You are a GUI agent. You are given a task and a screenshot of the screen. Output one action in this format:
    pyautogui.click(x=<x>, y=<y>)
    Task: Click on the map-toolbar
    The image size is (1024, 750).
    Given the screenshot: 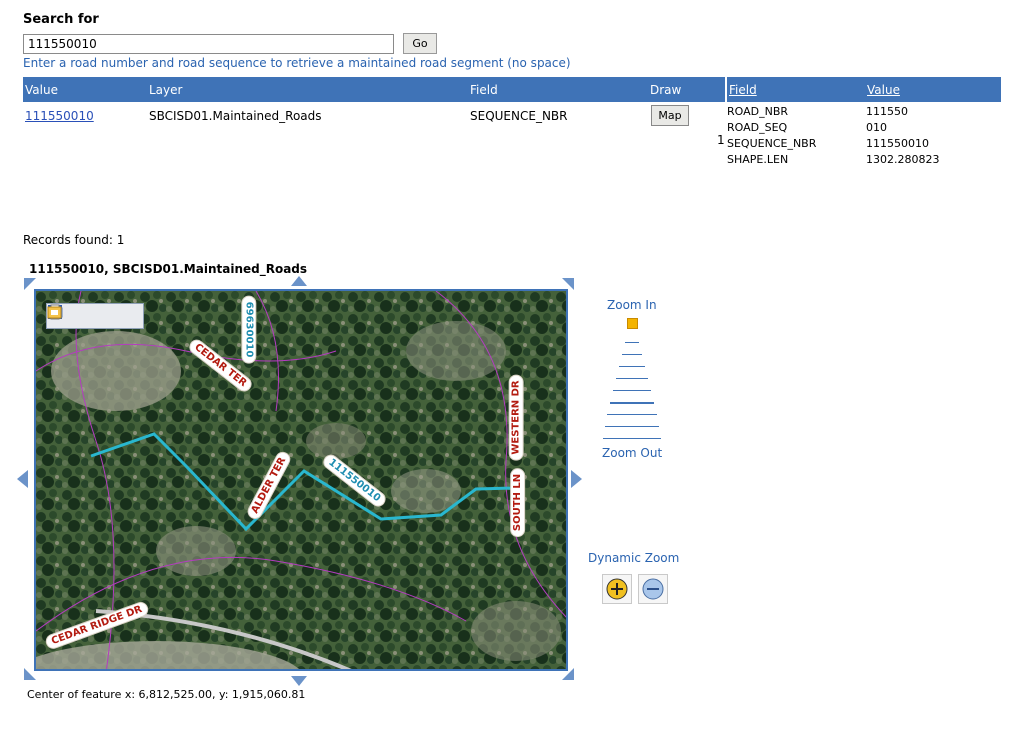 What is the action you would take?
    pyautogui.click(x=95, y=316)
    